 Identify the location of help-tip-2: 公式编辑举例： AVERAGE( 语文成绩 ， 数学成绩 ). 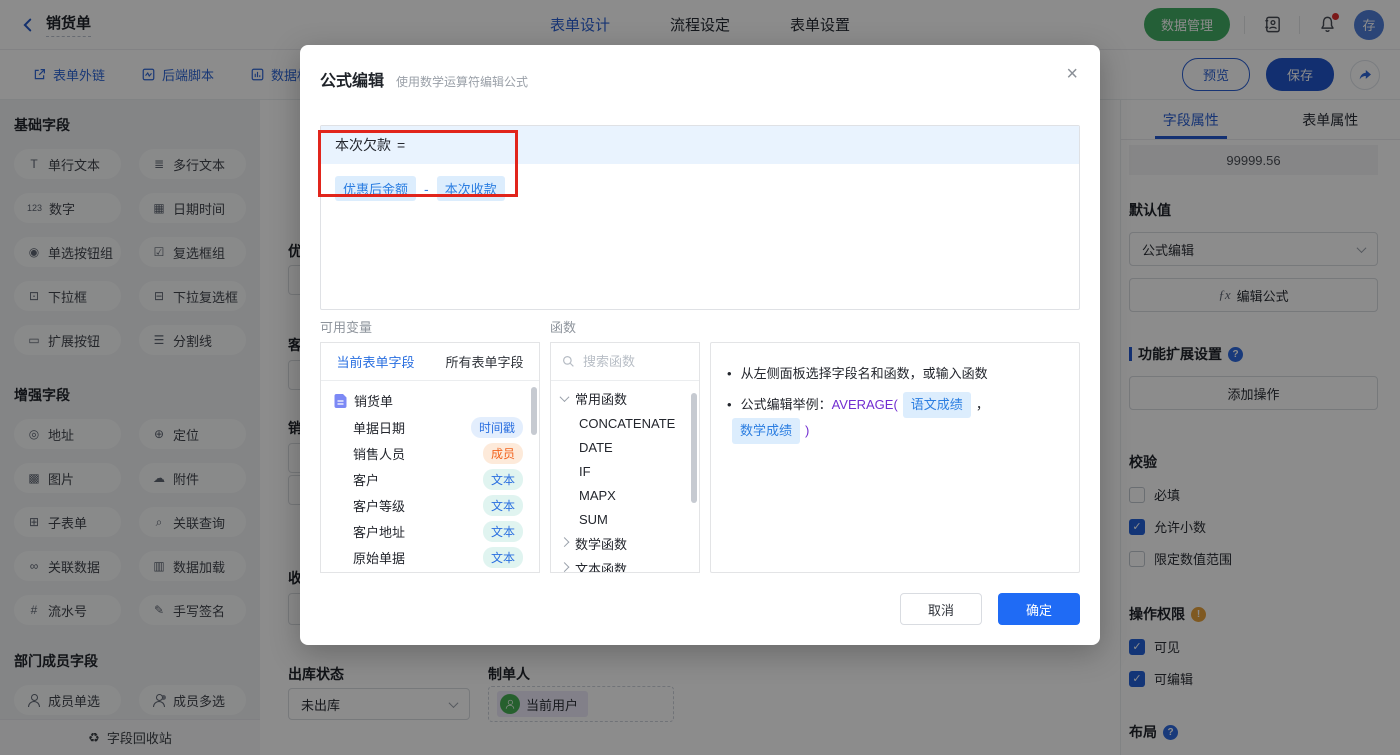
(895, 418).